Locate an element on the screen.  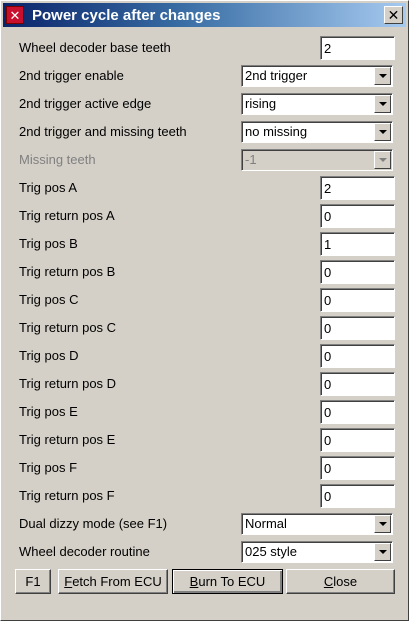
window-title: Power cycle after changes is located at coordinates (126, 15).